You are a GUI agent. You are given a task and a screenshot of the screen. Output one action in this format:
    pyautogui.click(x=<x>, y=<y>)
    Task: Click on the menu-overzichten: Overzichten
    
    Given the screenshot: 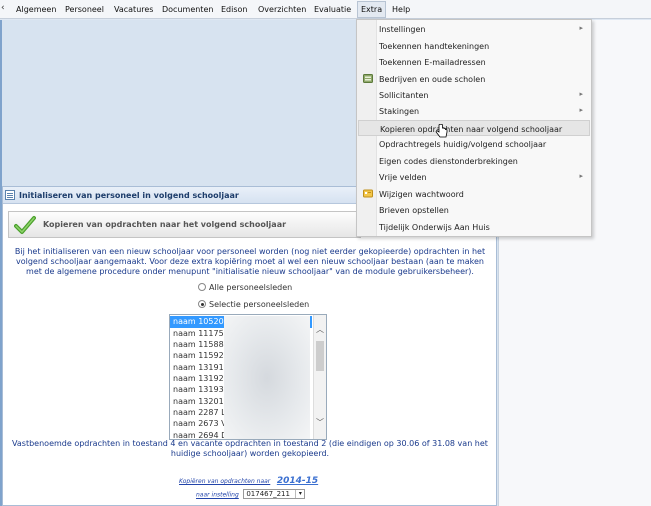 What is the action you would take?
    pyautogui.click(x=282, y=9)
    